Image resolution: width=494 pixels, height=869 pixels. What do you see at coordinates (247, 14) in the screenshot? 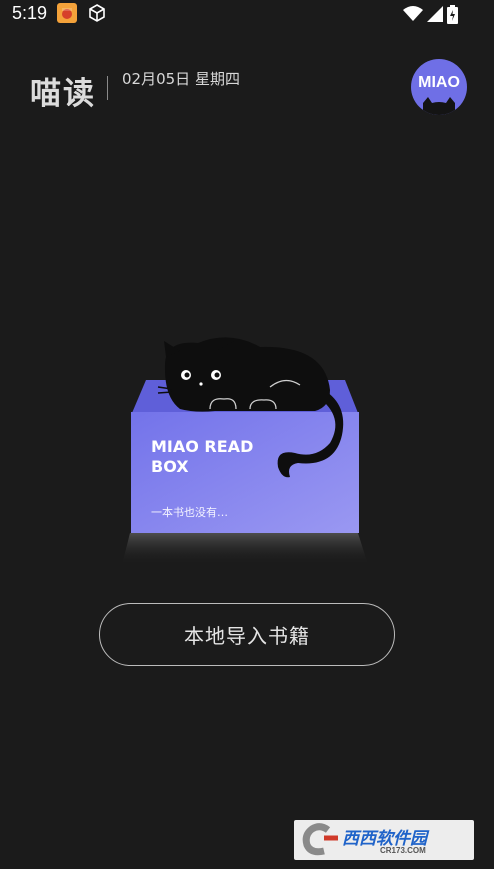
I see `status-bar: 5:19` at bounding box center [247, 14].